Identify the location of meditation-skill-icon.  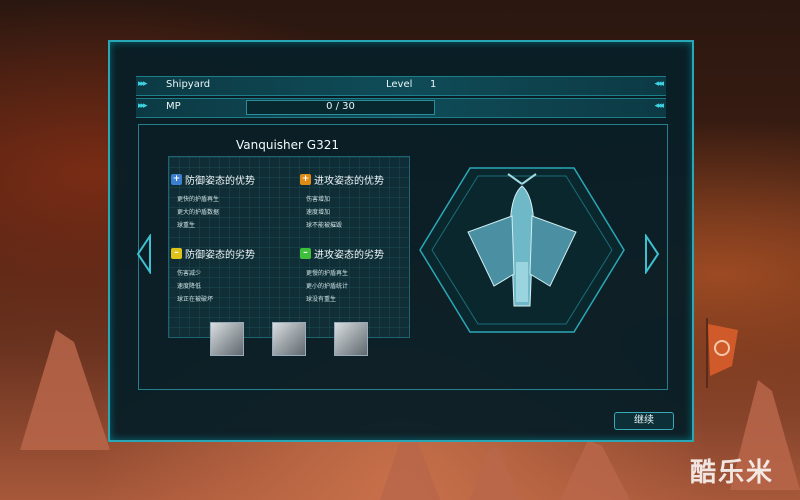
(289, 339).